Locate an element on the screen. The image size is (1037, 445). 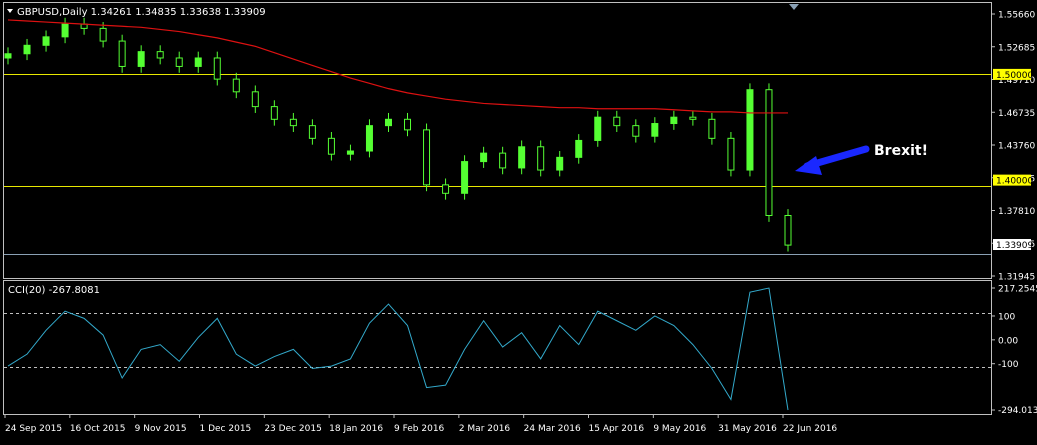
time-axis-label: 15 Apr 2016 is located at coordinates (617, 429).